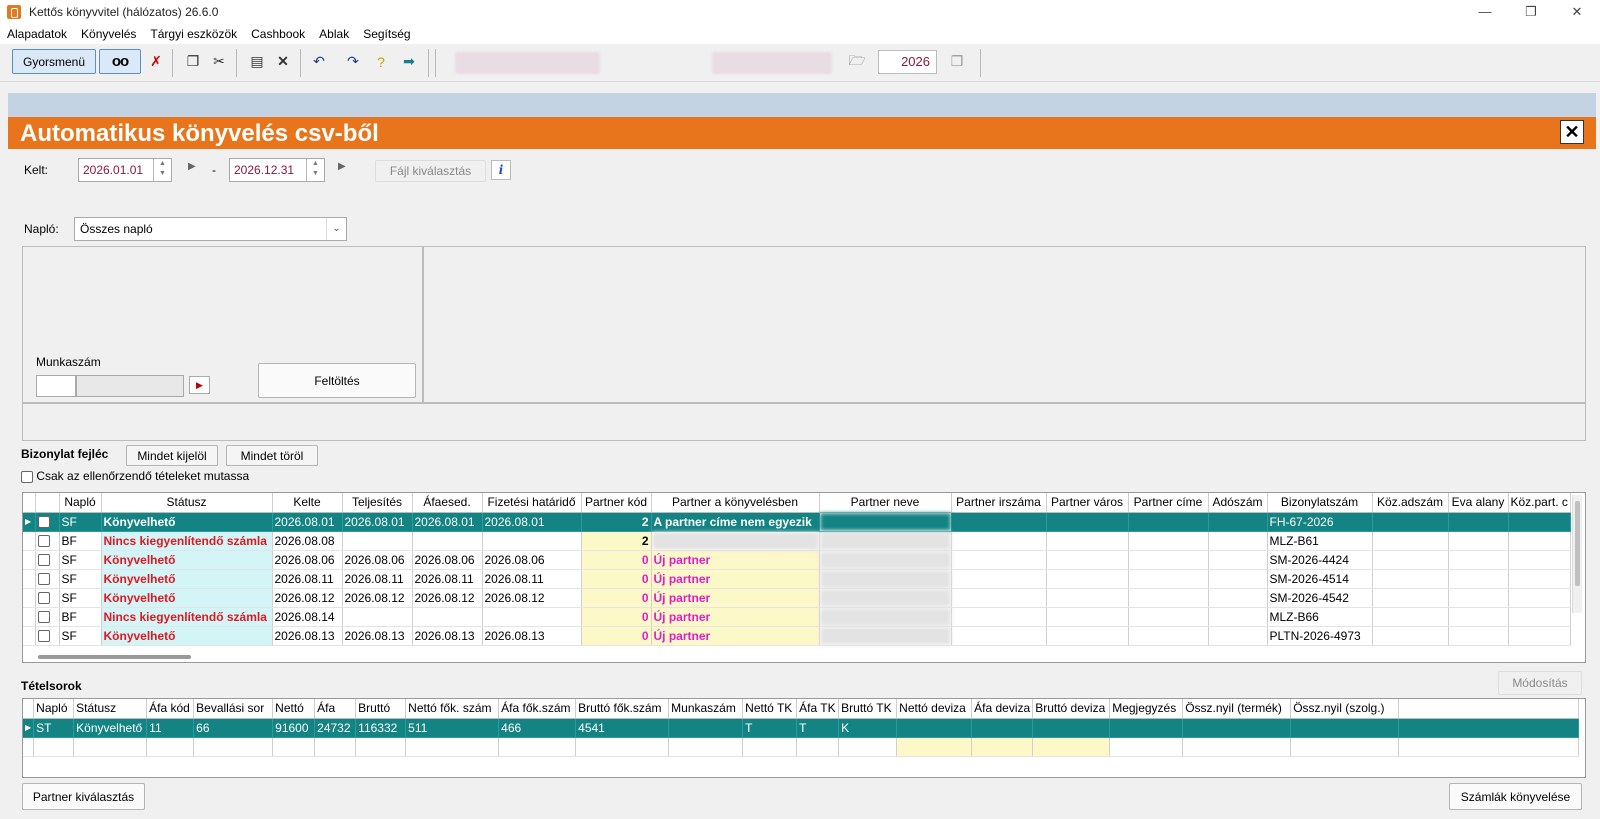 This screenshot has width=1600, height=819. Describe the element at coordinates (1572, 132) in the screenshot. I see `close-form-icon: ✕` at that location.